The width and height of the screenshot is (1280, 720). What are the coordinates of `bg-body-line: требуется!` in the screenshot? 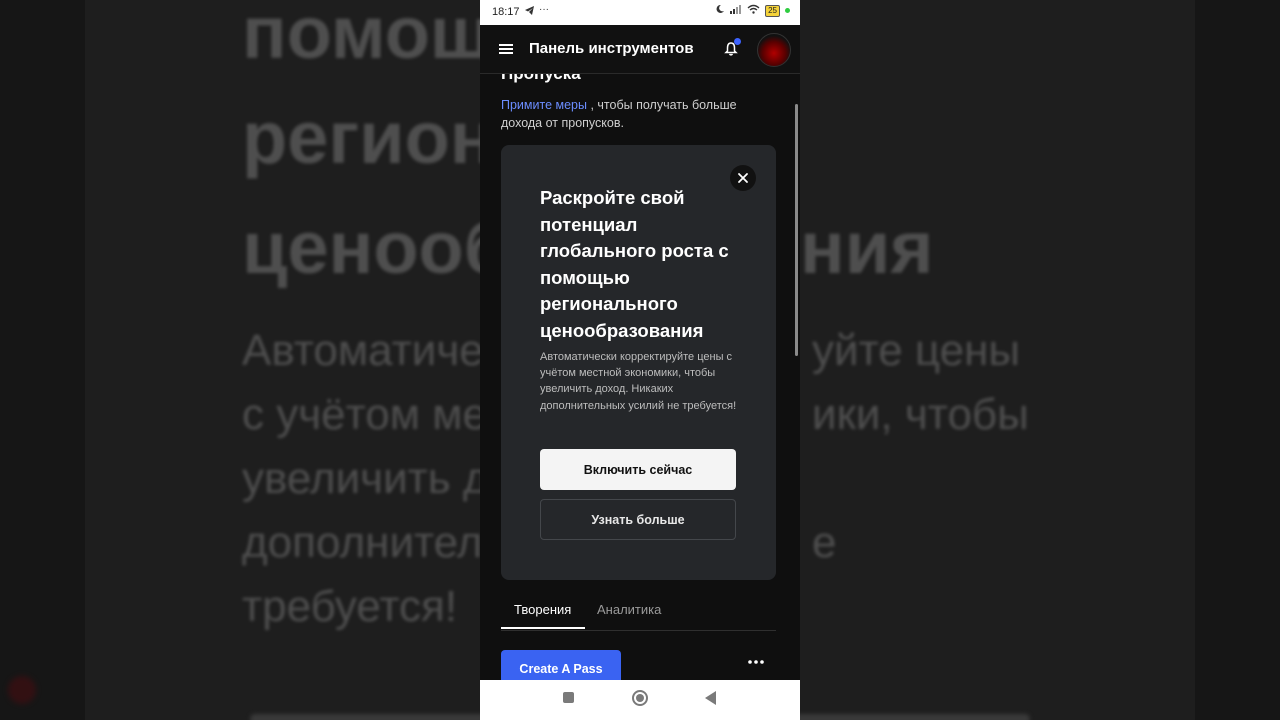 It's located at (350, 606).